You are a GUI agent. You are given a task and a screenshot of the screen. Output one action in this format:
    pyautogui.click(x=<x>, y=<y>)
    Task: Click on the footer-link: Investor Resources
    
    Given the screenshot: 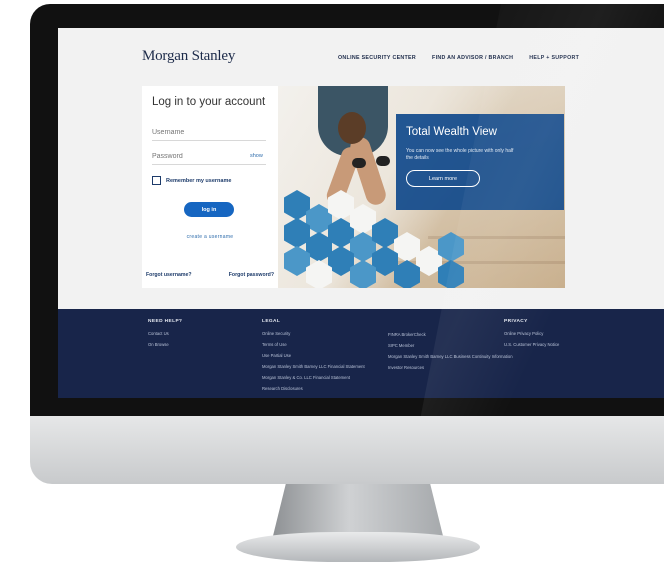 What is the action you would take?
    pyautogui.click(x=450, y=367)
    